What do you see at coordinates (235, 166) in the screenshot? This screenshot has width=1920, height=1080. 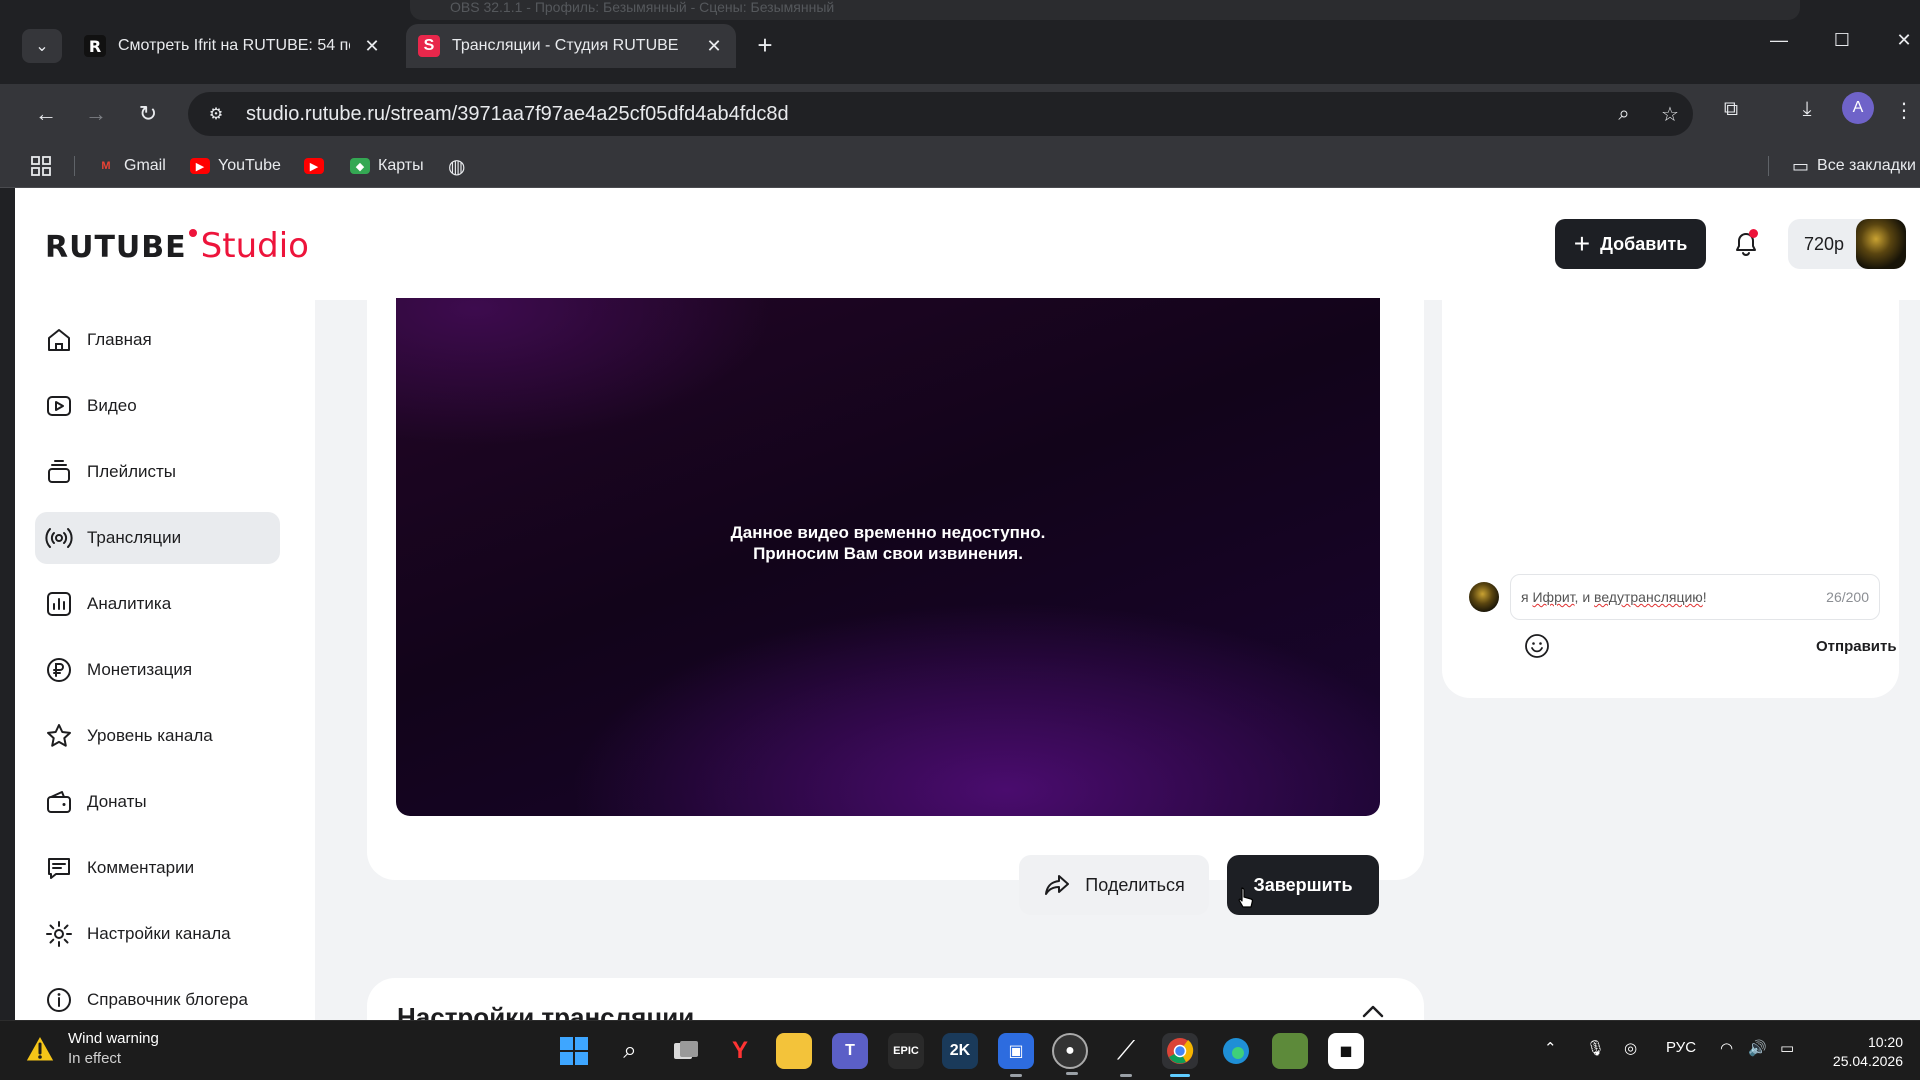 I see `bookmark-youtube: ▶ YouTube` at bounding box center [235, 166].